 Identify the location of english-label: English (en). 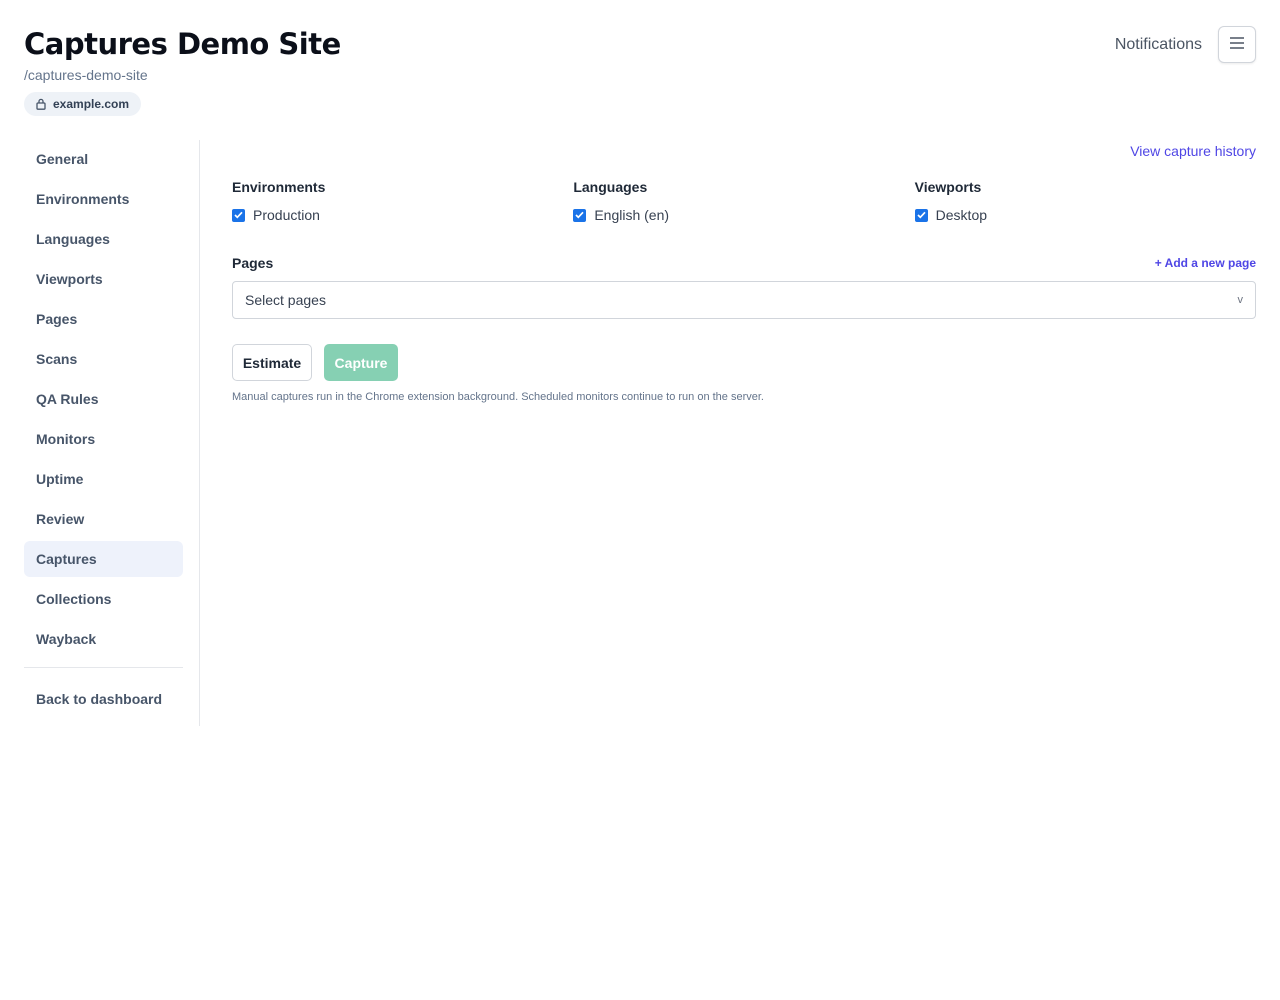
(631, 215).